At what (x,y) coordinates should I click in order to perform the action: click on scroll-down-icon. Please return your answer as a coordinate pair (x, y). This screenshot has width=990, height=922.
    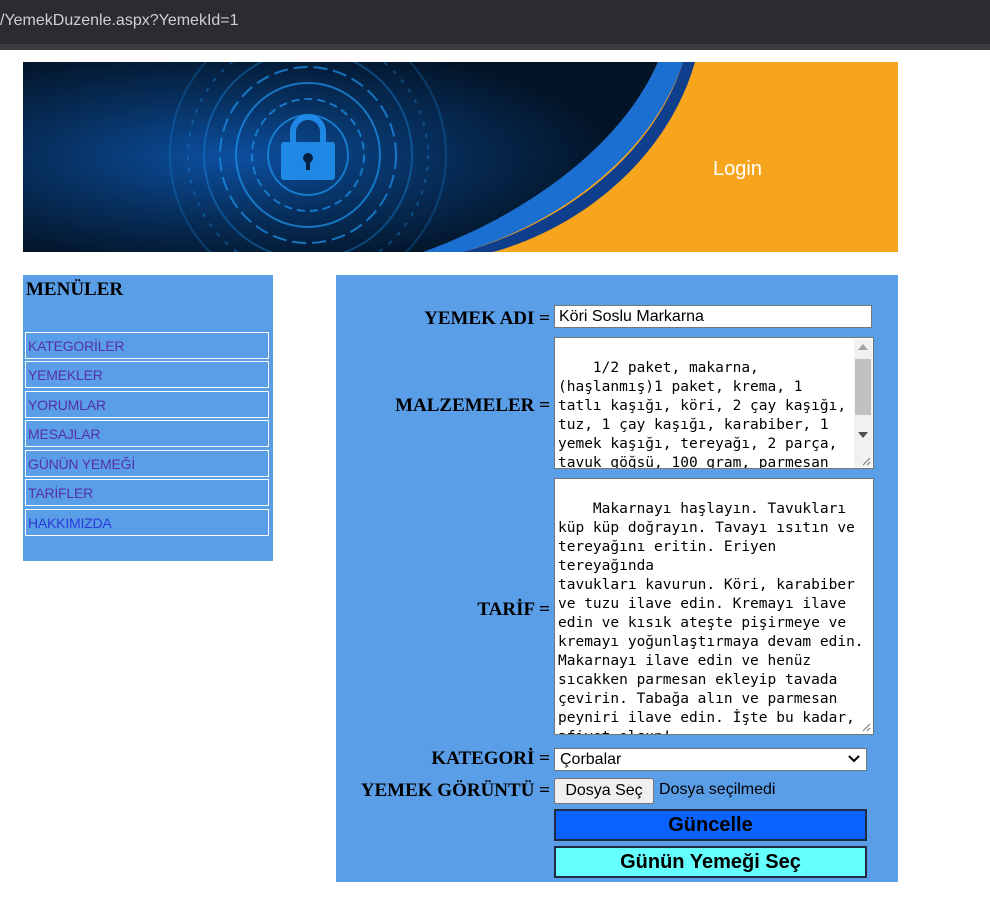
    Looking at the image, I should click on (863, 435).